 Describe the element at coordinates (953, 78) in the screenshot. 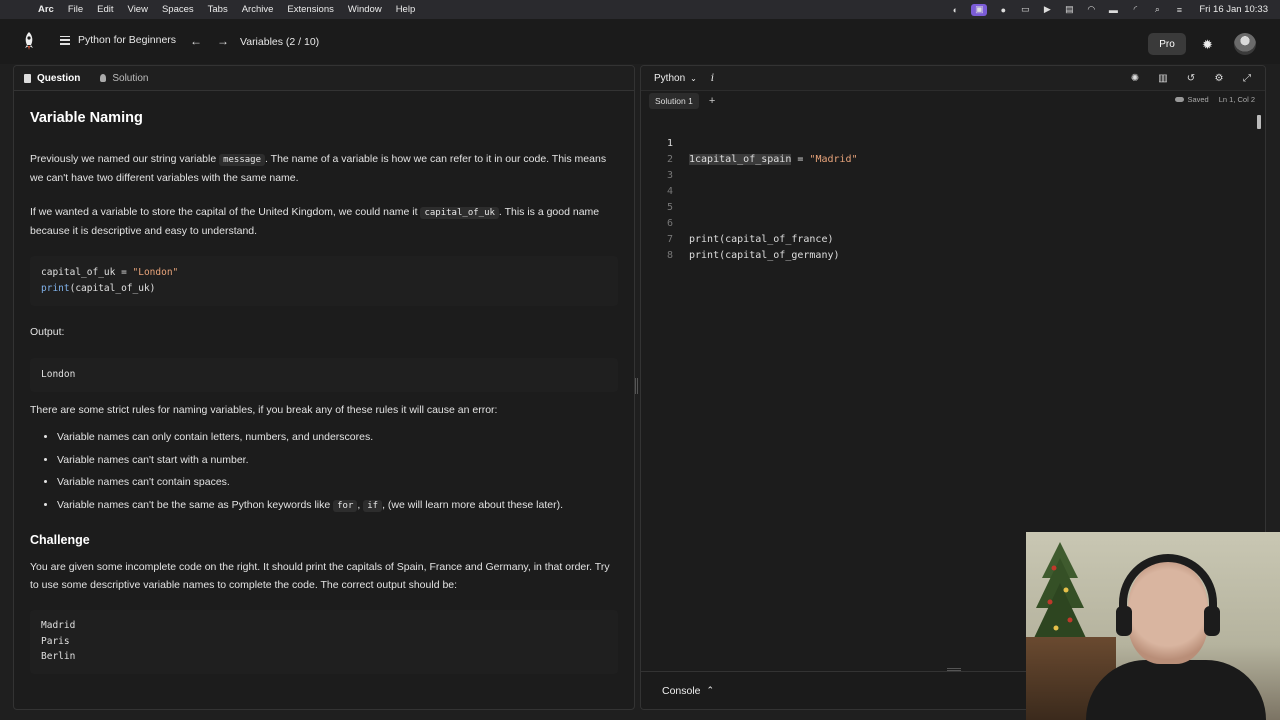

I see `editor-toolbar: Python ⌄ i ✺ ▥ ↺ ⚙ ⤢` at that location.